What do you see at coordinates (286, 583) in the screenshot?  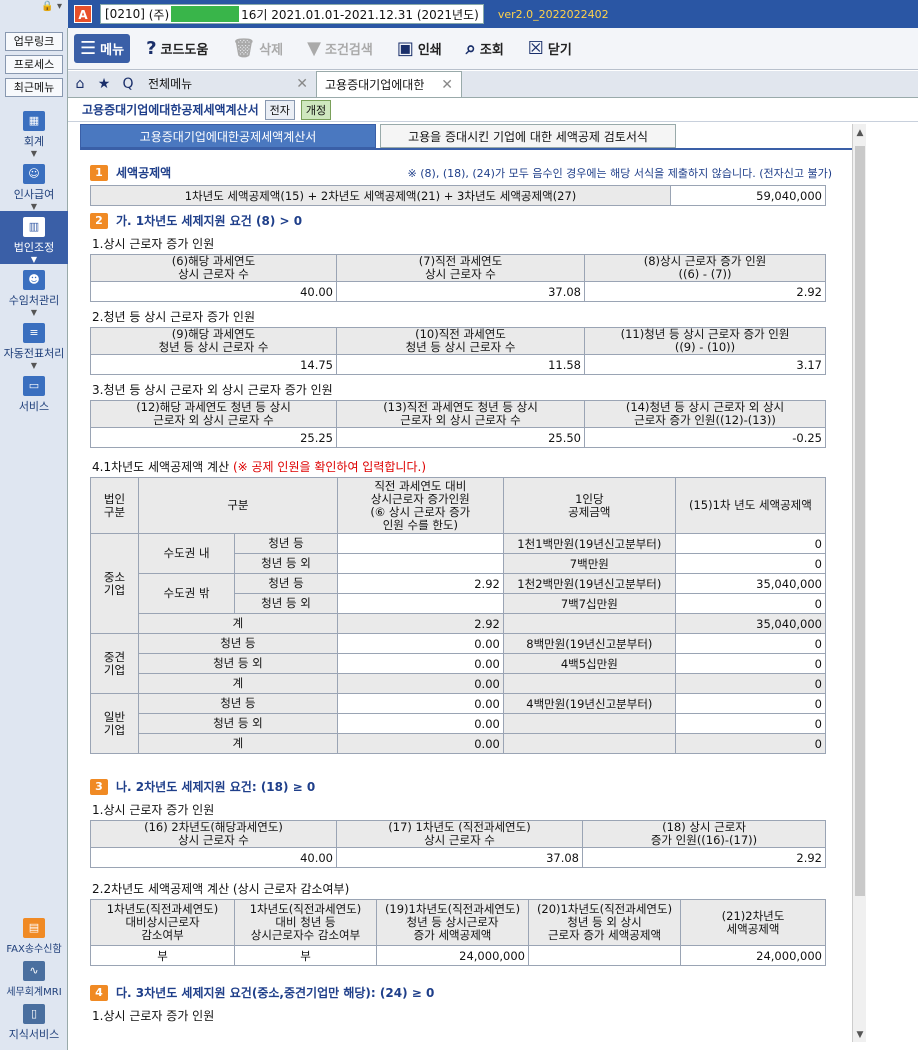 I see `row-header: 청년 등` at bounding box center [286, 583].